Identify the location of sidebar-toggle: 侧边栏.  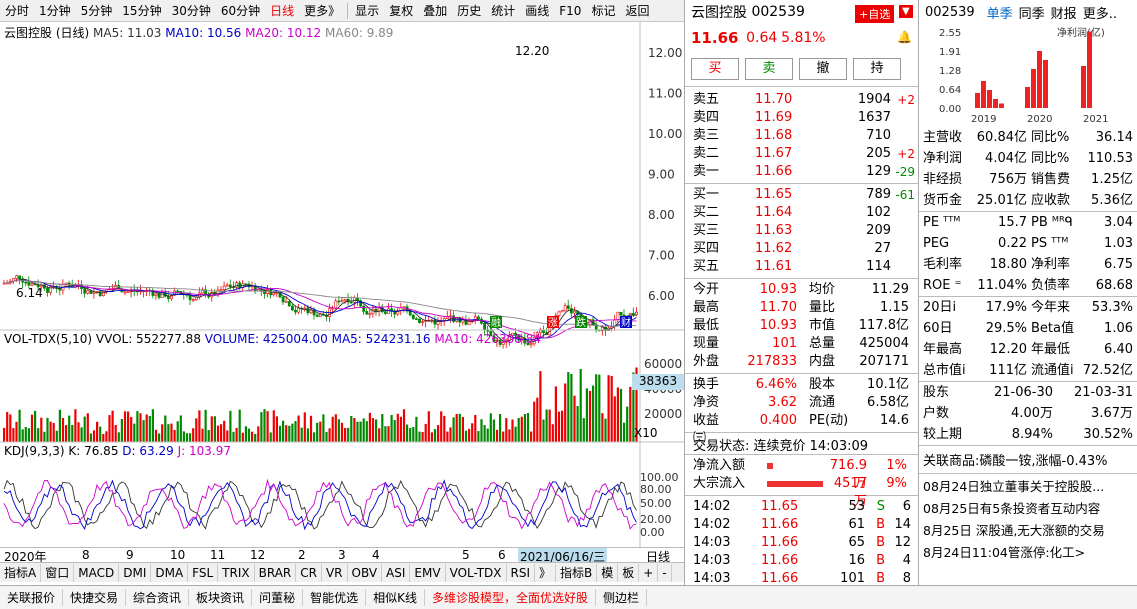
(621, 597).